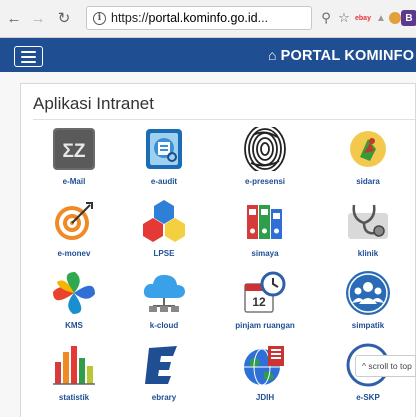 This screenshot has height=417, width=416. What do you see at coordinates (164, 149) in the screenshot?
I see `audit-icon` at bounding box center [164, 149].